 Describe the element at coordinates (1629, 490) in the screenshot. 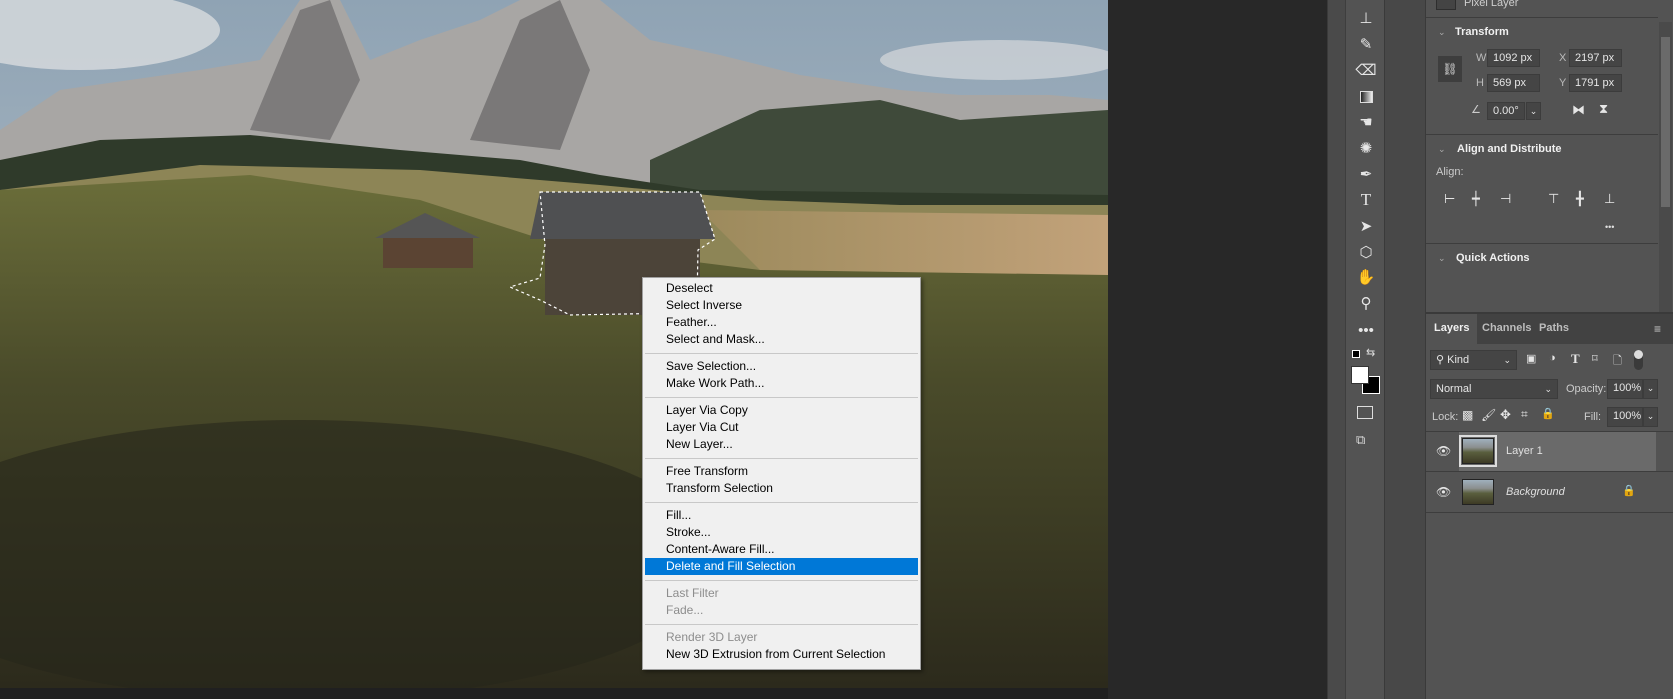

I see `layer-lock-icon: 🔒` at that location.